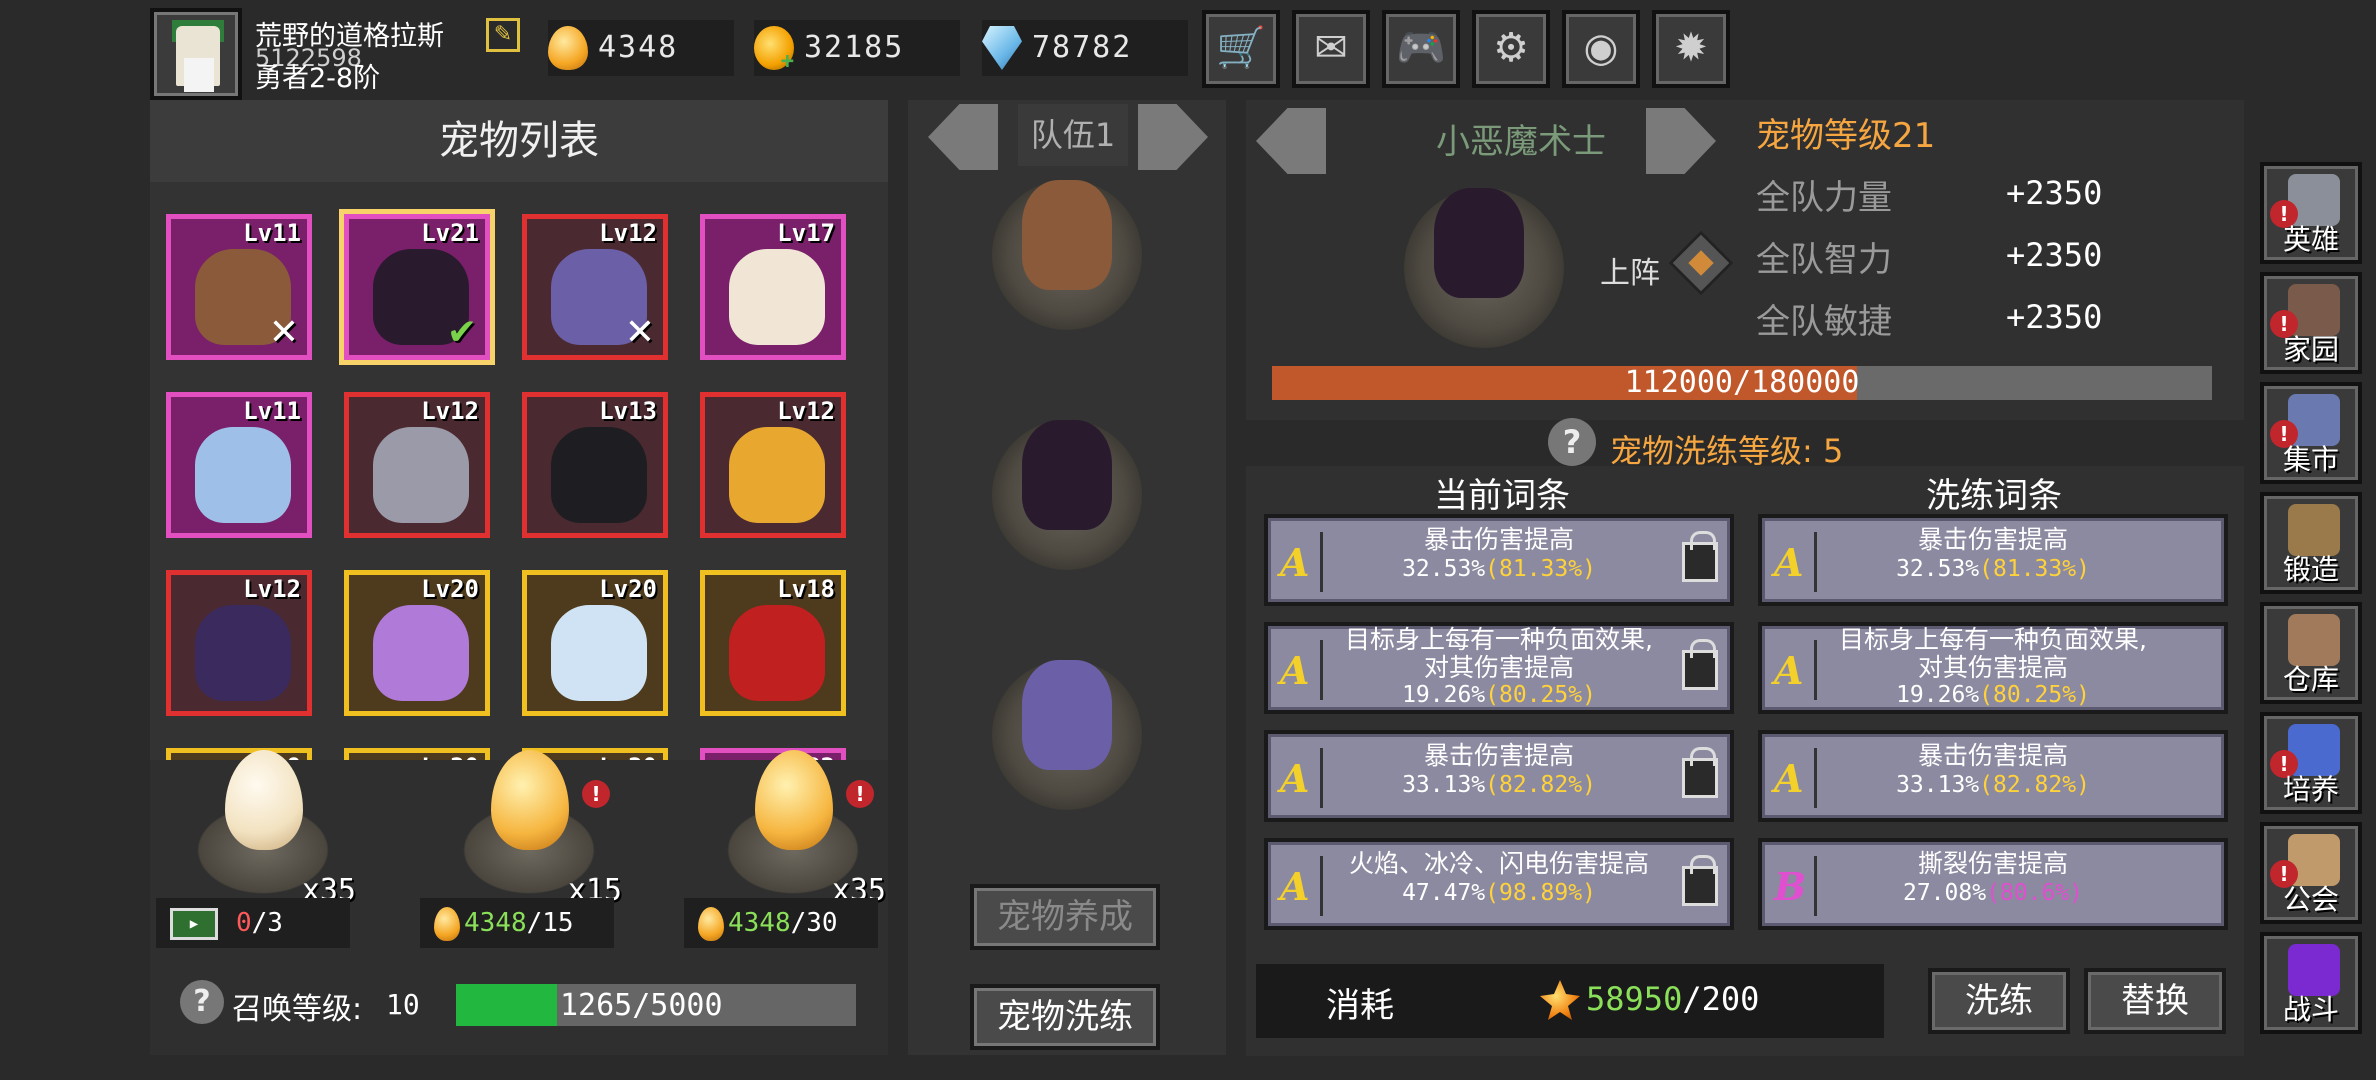  I want to click on pet-card: Lv18, so click(773, 643).